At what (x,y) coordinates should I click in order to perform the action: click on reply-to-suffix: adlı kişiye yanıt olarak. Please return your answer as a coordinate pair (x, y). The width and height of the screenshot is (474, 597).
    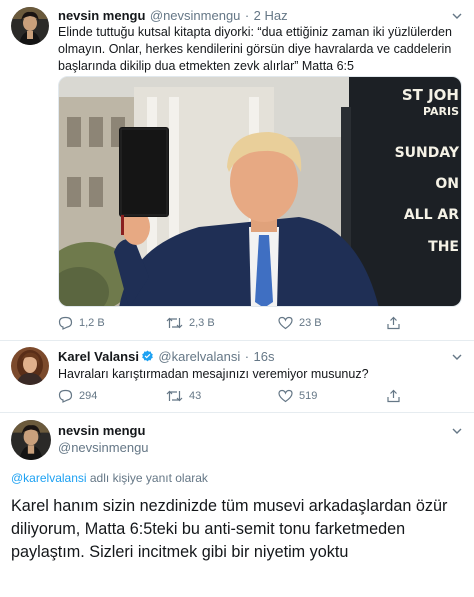
    Looking at the image, I should click on (147, 478).